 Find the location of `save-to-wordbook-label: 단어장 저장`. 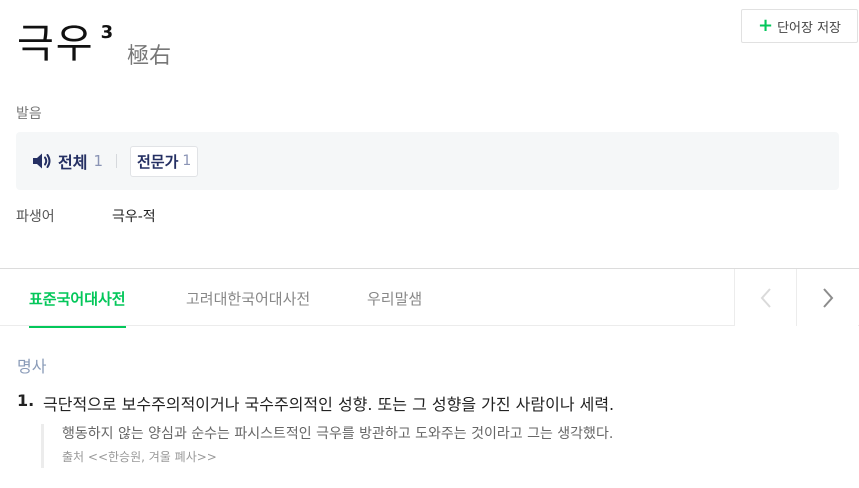

save-to-wordbook-label: 단어장 저장 is located at coordinates (809, 28).